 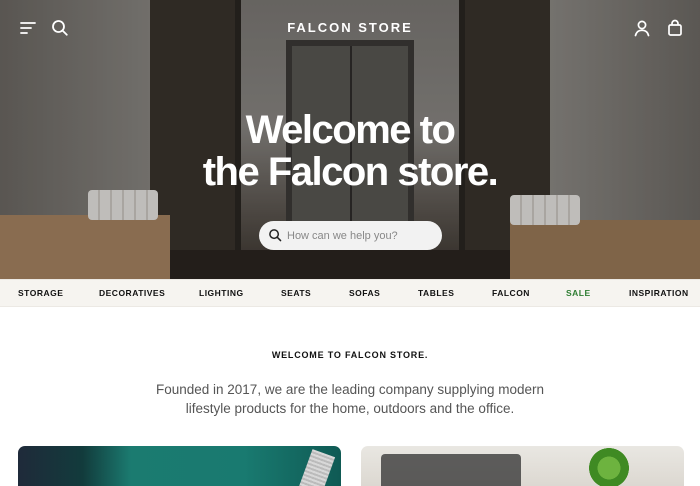 What do you see at coordinates (350, 172) in the screenshot?
I see `hero-headline-line2: the Falcon store.` at bounding box center [350, 172].